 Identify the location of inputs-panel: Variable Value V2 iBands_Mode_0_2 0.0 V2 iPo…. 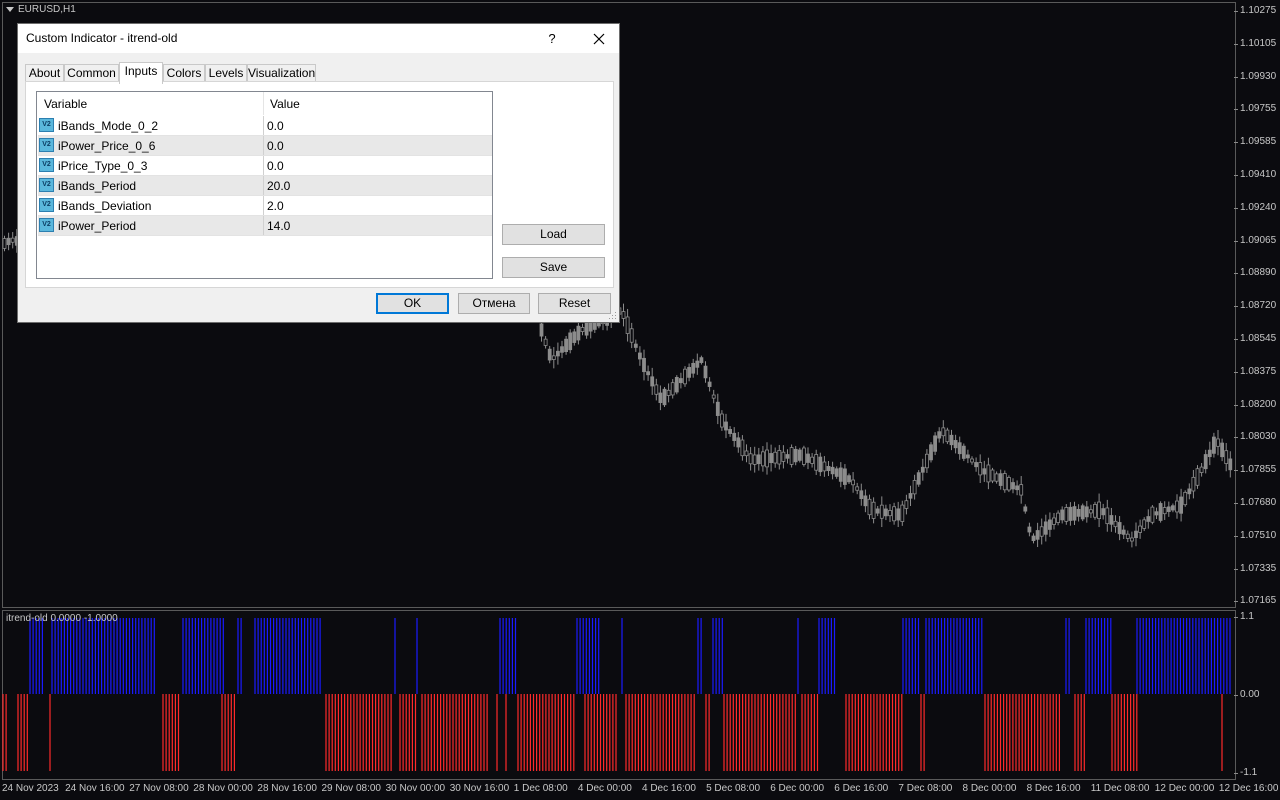
(319, 184).